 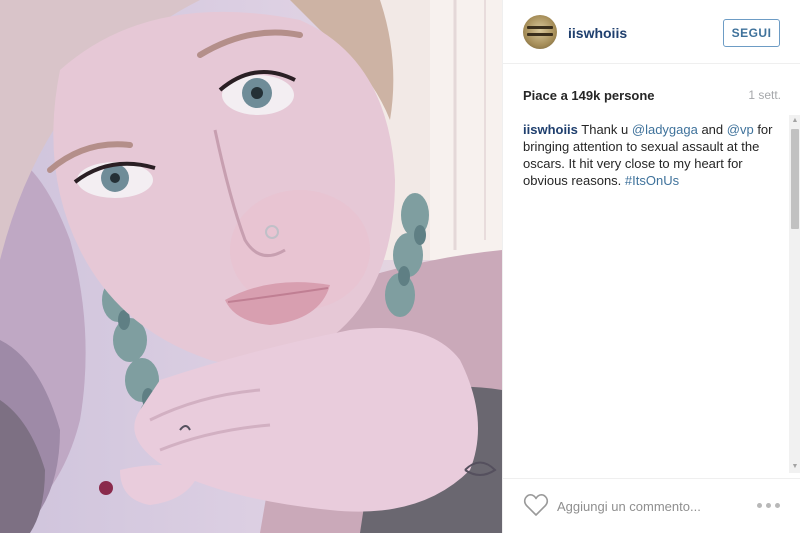 What do you see at coordinates (770, 505) in the screenshot?
I see `more-options-icon` at bounding box center [770, 505].